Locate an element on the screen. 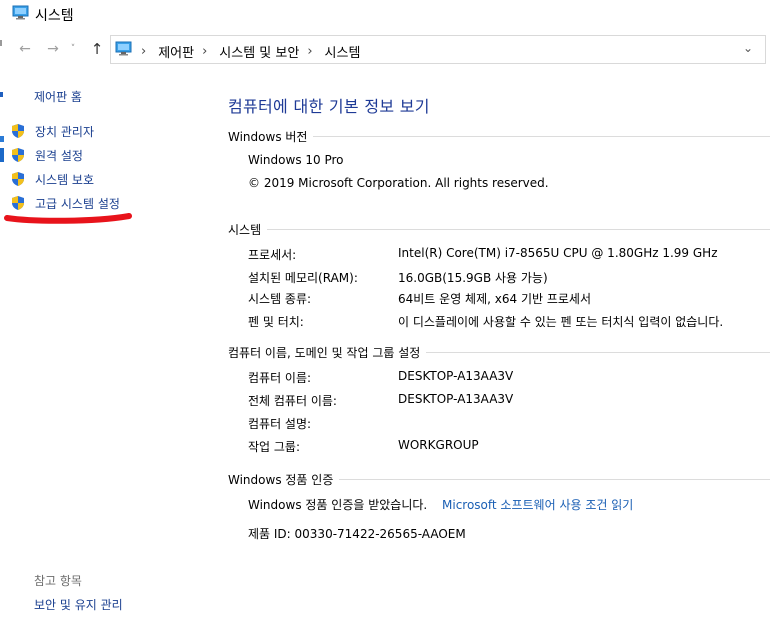 This screenshot has height=631, width=770. control-panel-icon is located at coordinates (123, 48).